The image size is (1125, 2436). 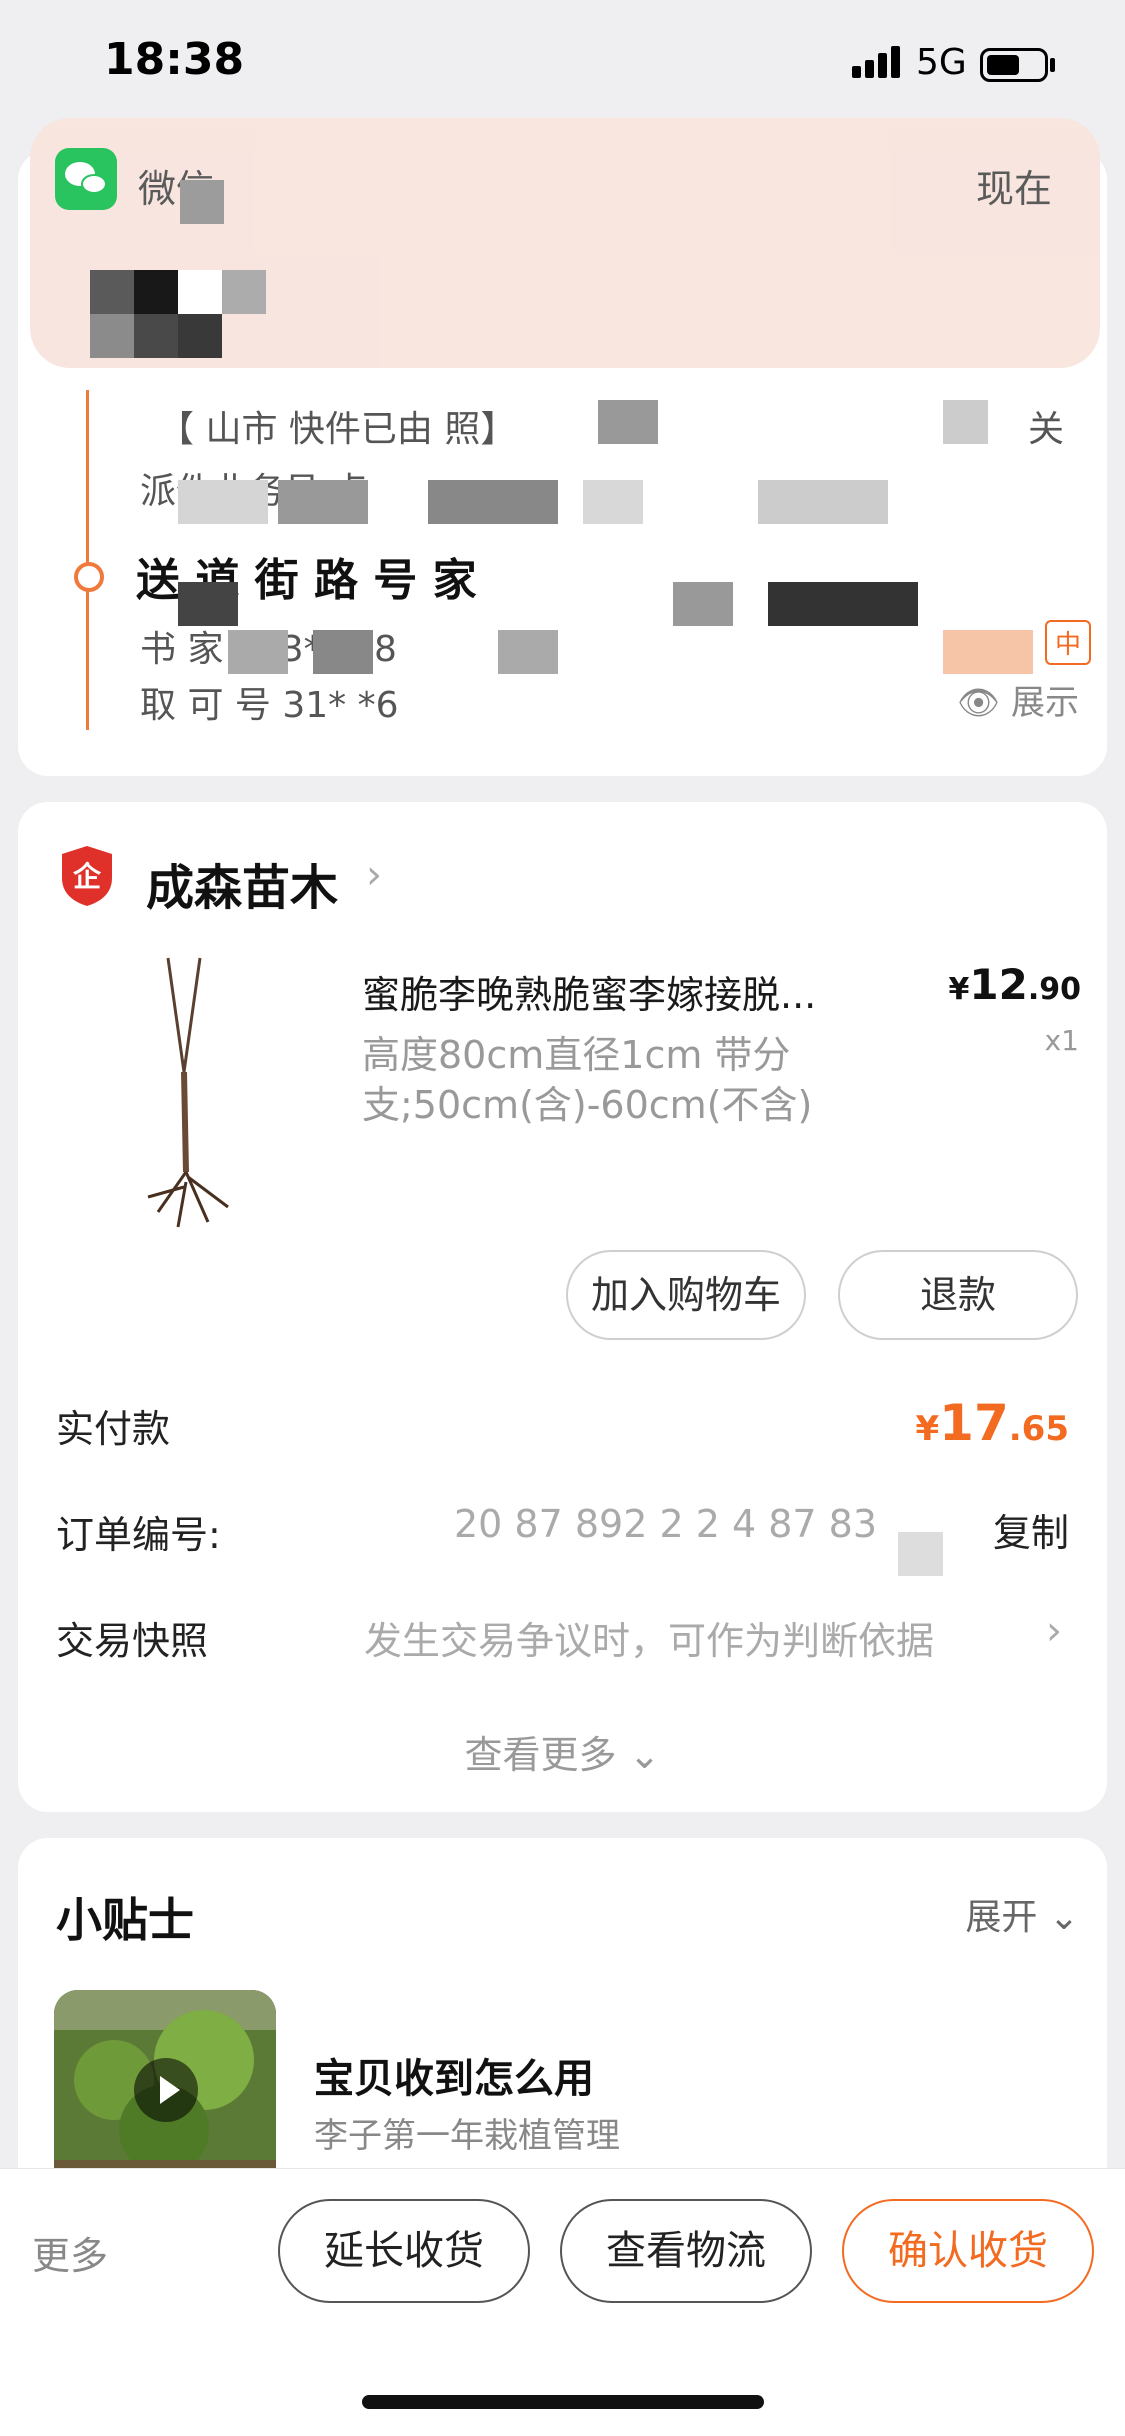 I want to click on pickup-info: 取 可 号 31* *6, so click(x=269, y=705).